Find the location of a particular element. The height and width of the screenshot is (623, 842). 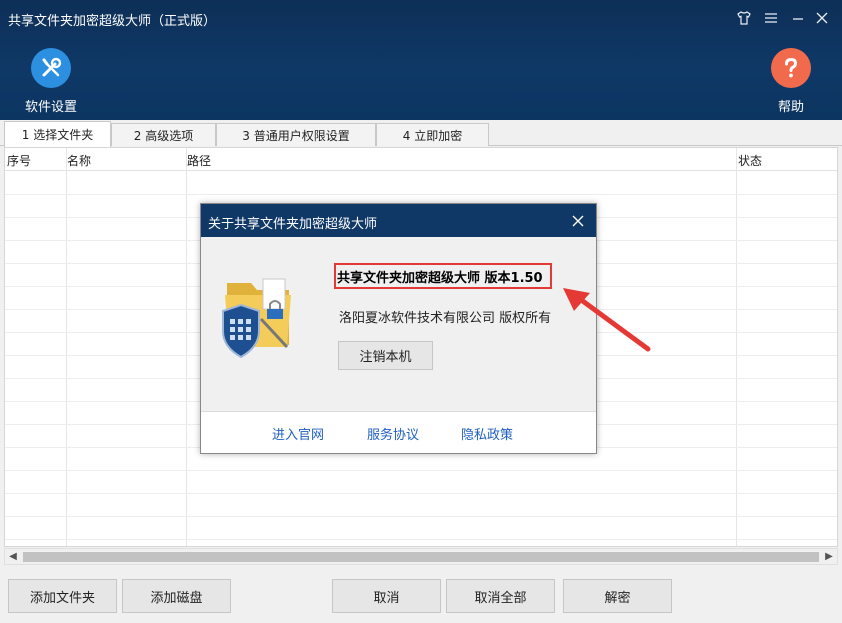

table-header: 序号 名称 路径 状态 is located at coordinates (421, 159).